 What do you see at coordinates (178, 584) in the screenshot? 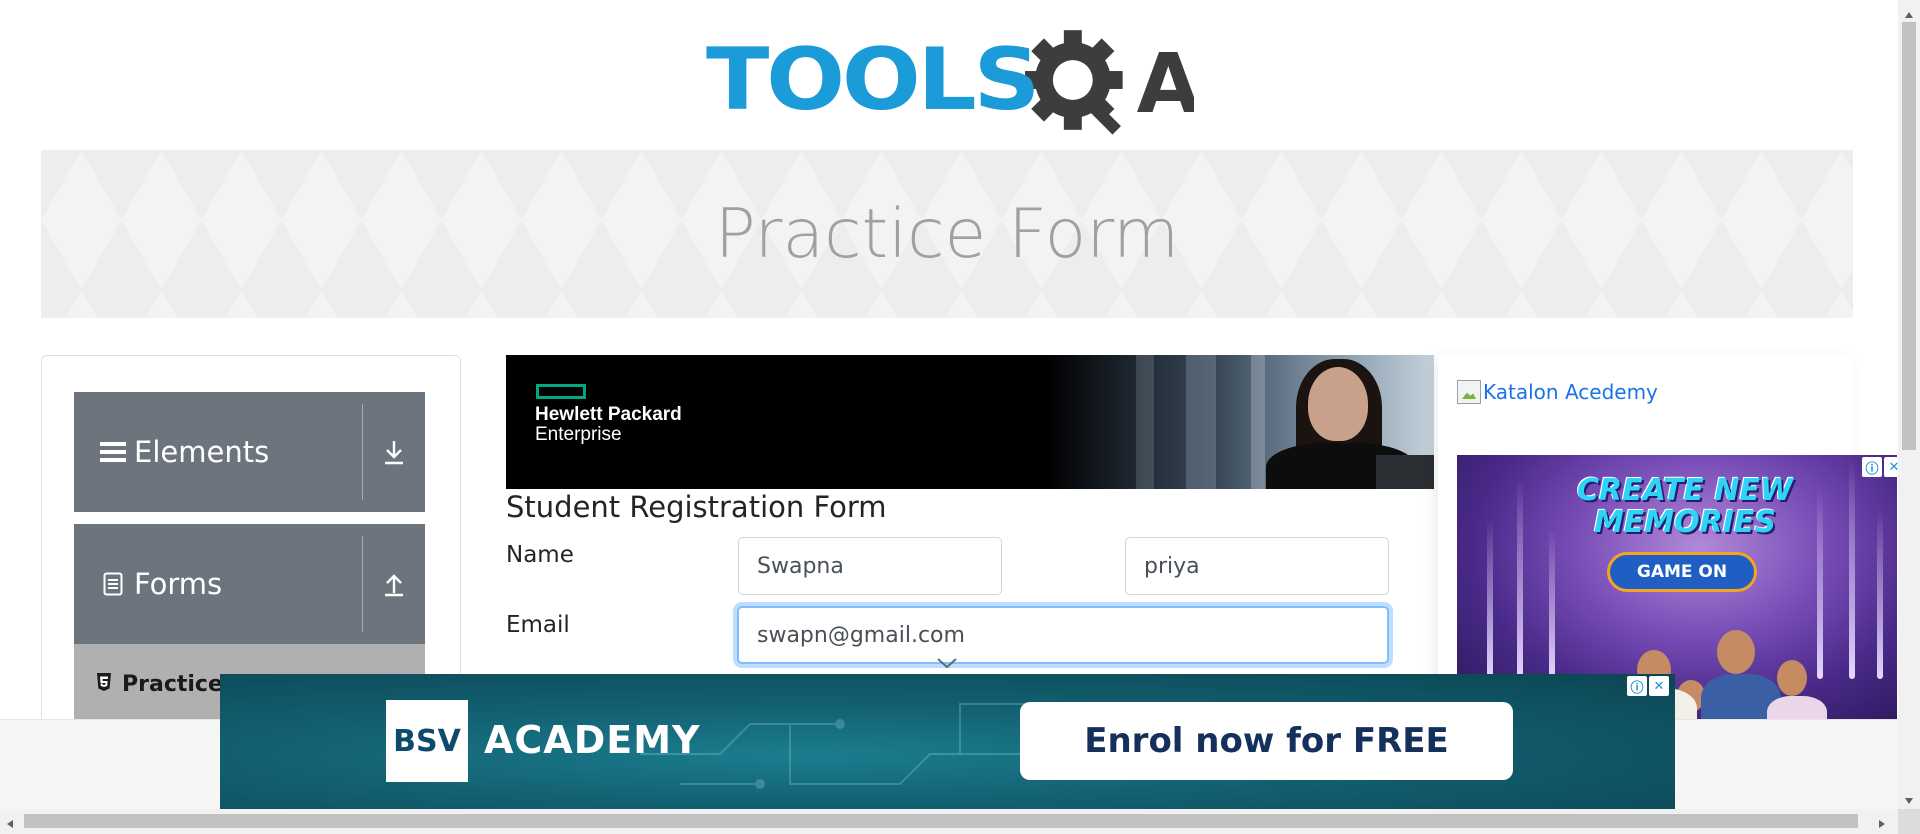
I see `sidebar-group-label: Forms` at bounding box center [178, 584].